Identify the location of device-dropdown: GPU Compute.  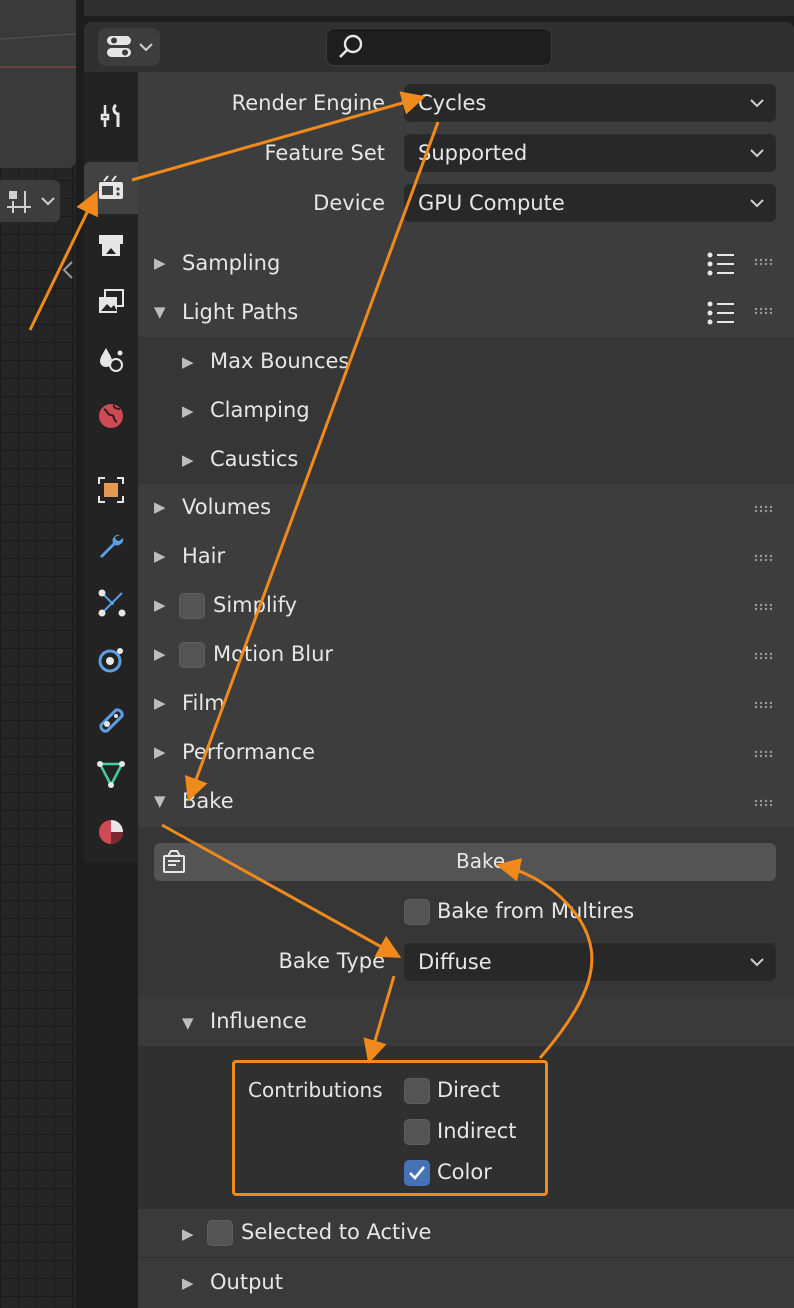
(590, 203).